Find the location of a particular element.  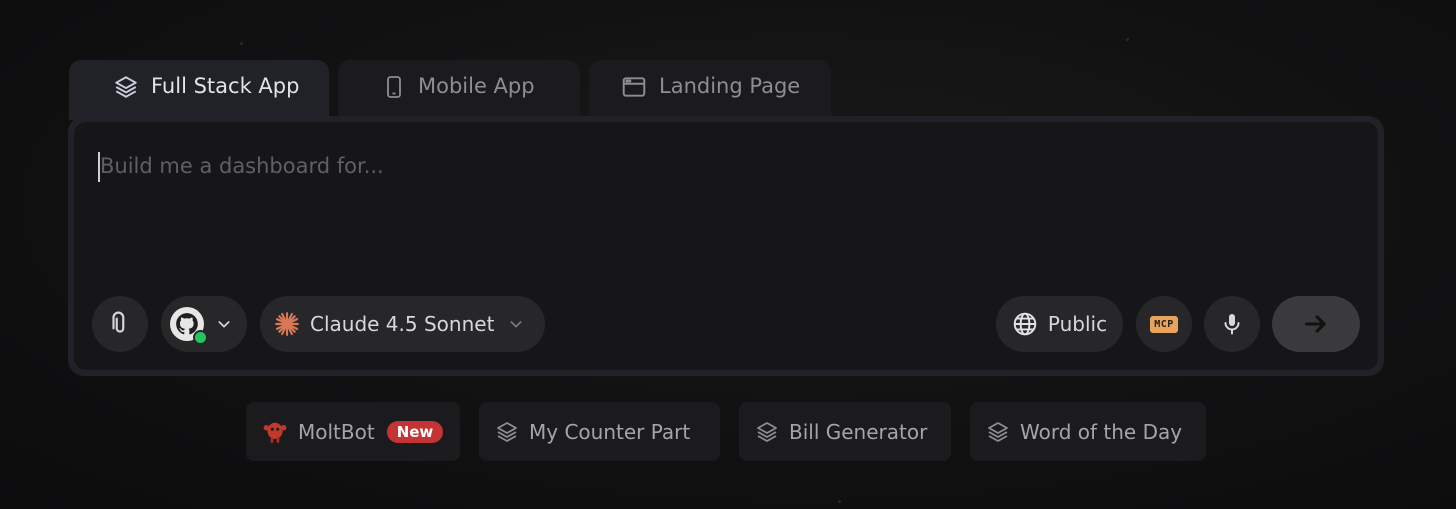

model-label: Claude 4.5 Sonnet is located at coordinates (402, 324).